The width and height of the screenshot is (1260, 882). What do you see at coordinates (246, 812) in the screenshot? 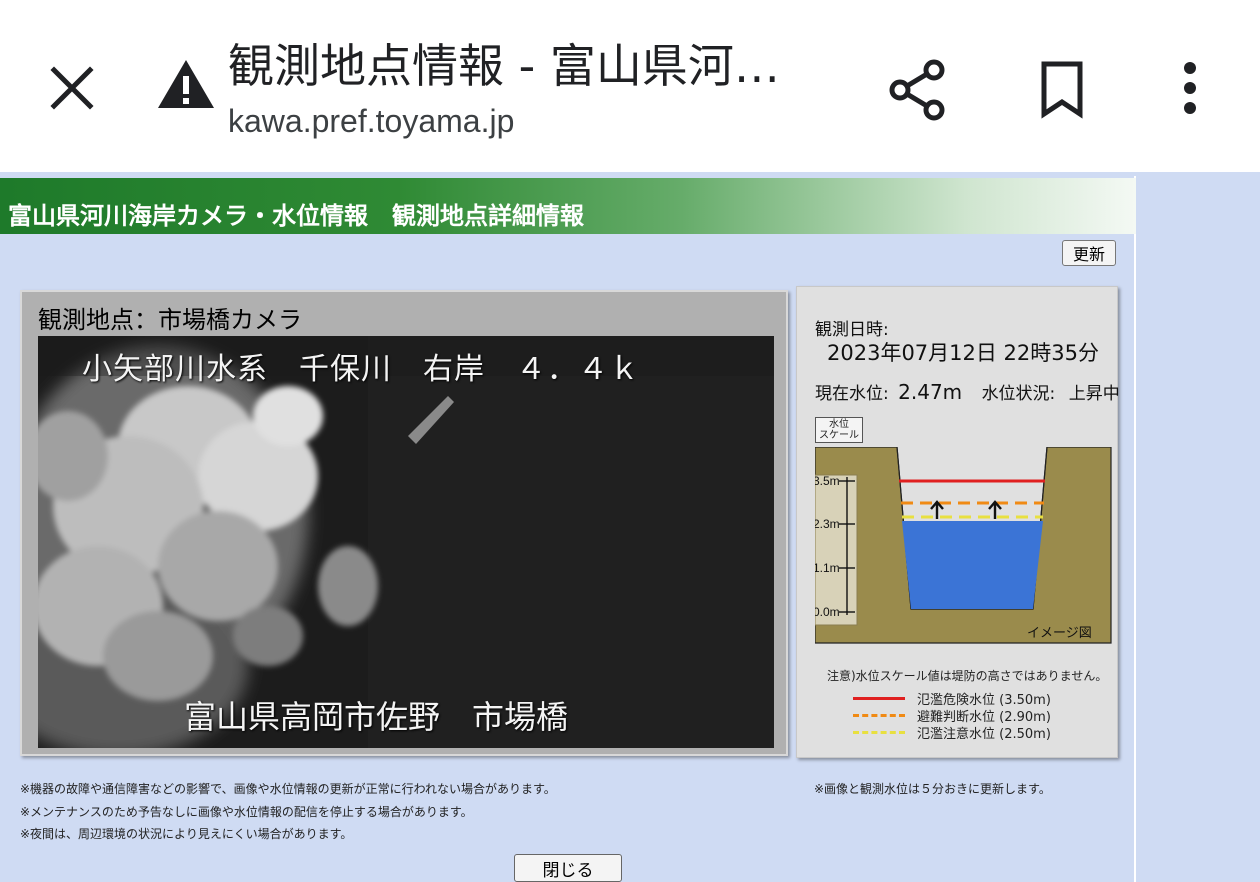
I see `notice-text: ※メンテナンスのため予告なしに画像や水位情報の配信を停止する場合があります。` at bounding box center [246, 812].